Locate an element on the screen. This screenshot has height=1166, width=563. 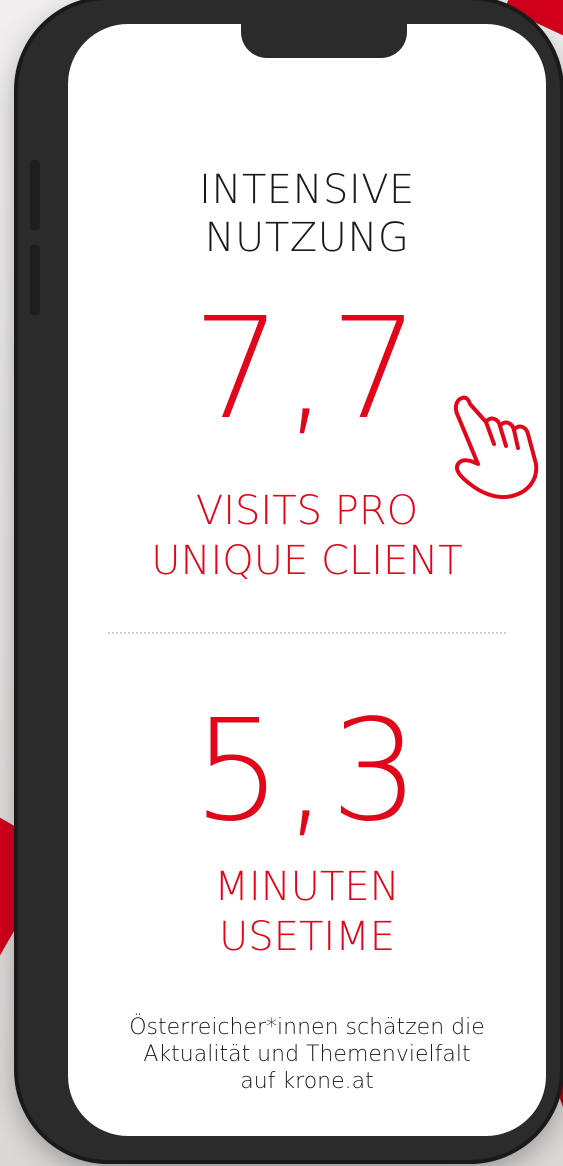
headline: INTENSIVE NUTZUNG is located at coordinates (307, 214).